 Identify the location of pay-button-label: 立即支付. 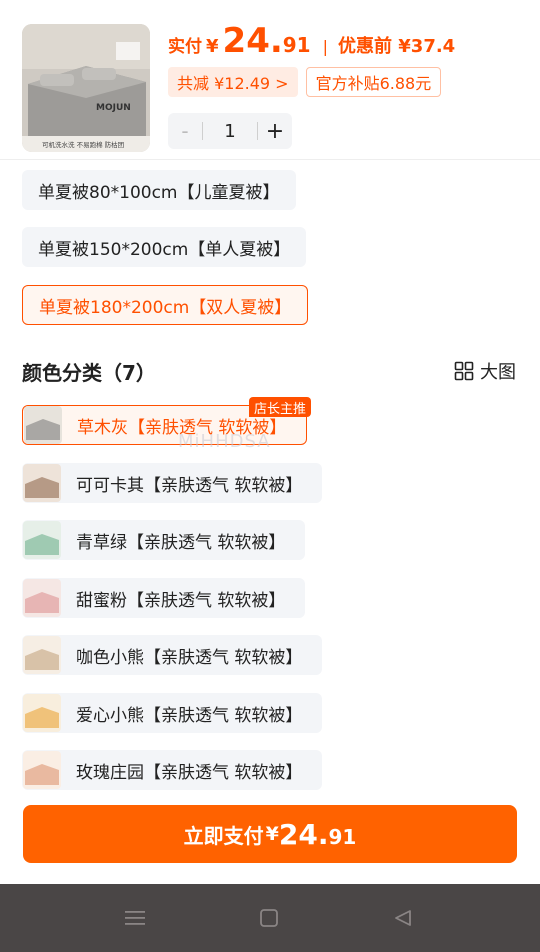
(223, 835).